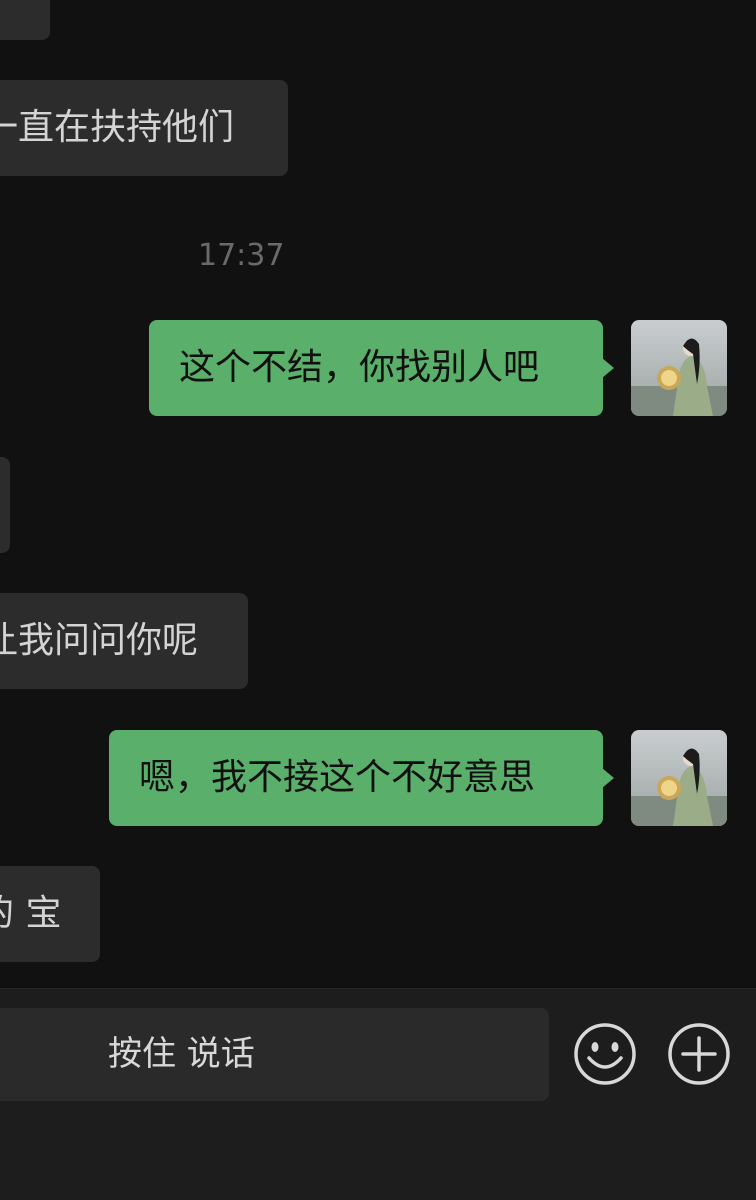 This screenshot has height=1200, width=756. What do you see at coordinates (31, 913) in the screenshot?
I see `message-text: 的 宝` at bounding box center [31, 913].